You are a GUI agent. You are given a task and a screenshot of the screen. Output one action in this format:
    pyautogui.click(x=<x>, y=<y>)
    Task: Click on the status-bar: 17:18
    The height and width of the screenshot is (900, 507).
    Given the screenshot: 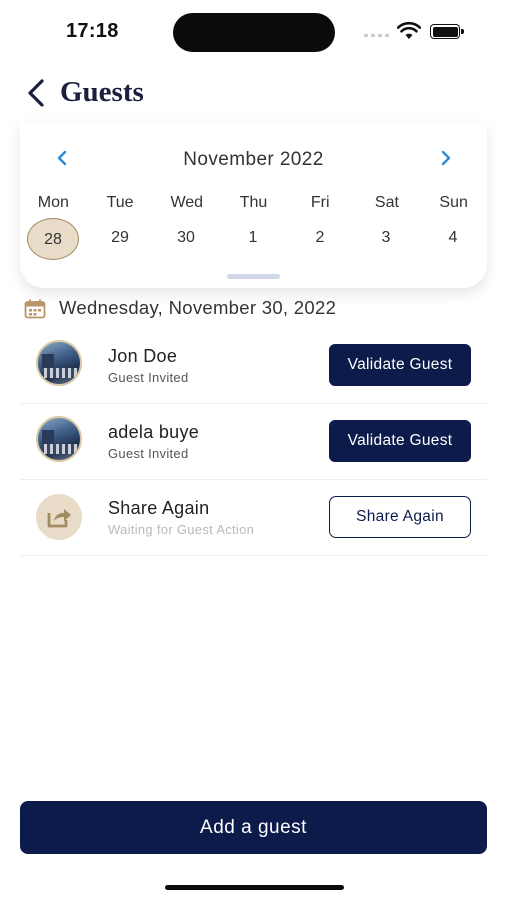 What is the action you would take?
    pyautogui.click(x=253, y=31)
    